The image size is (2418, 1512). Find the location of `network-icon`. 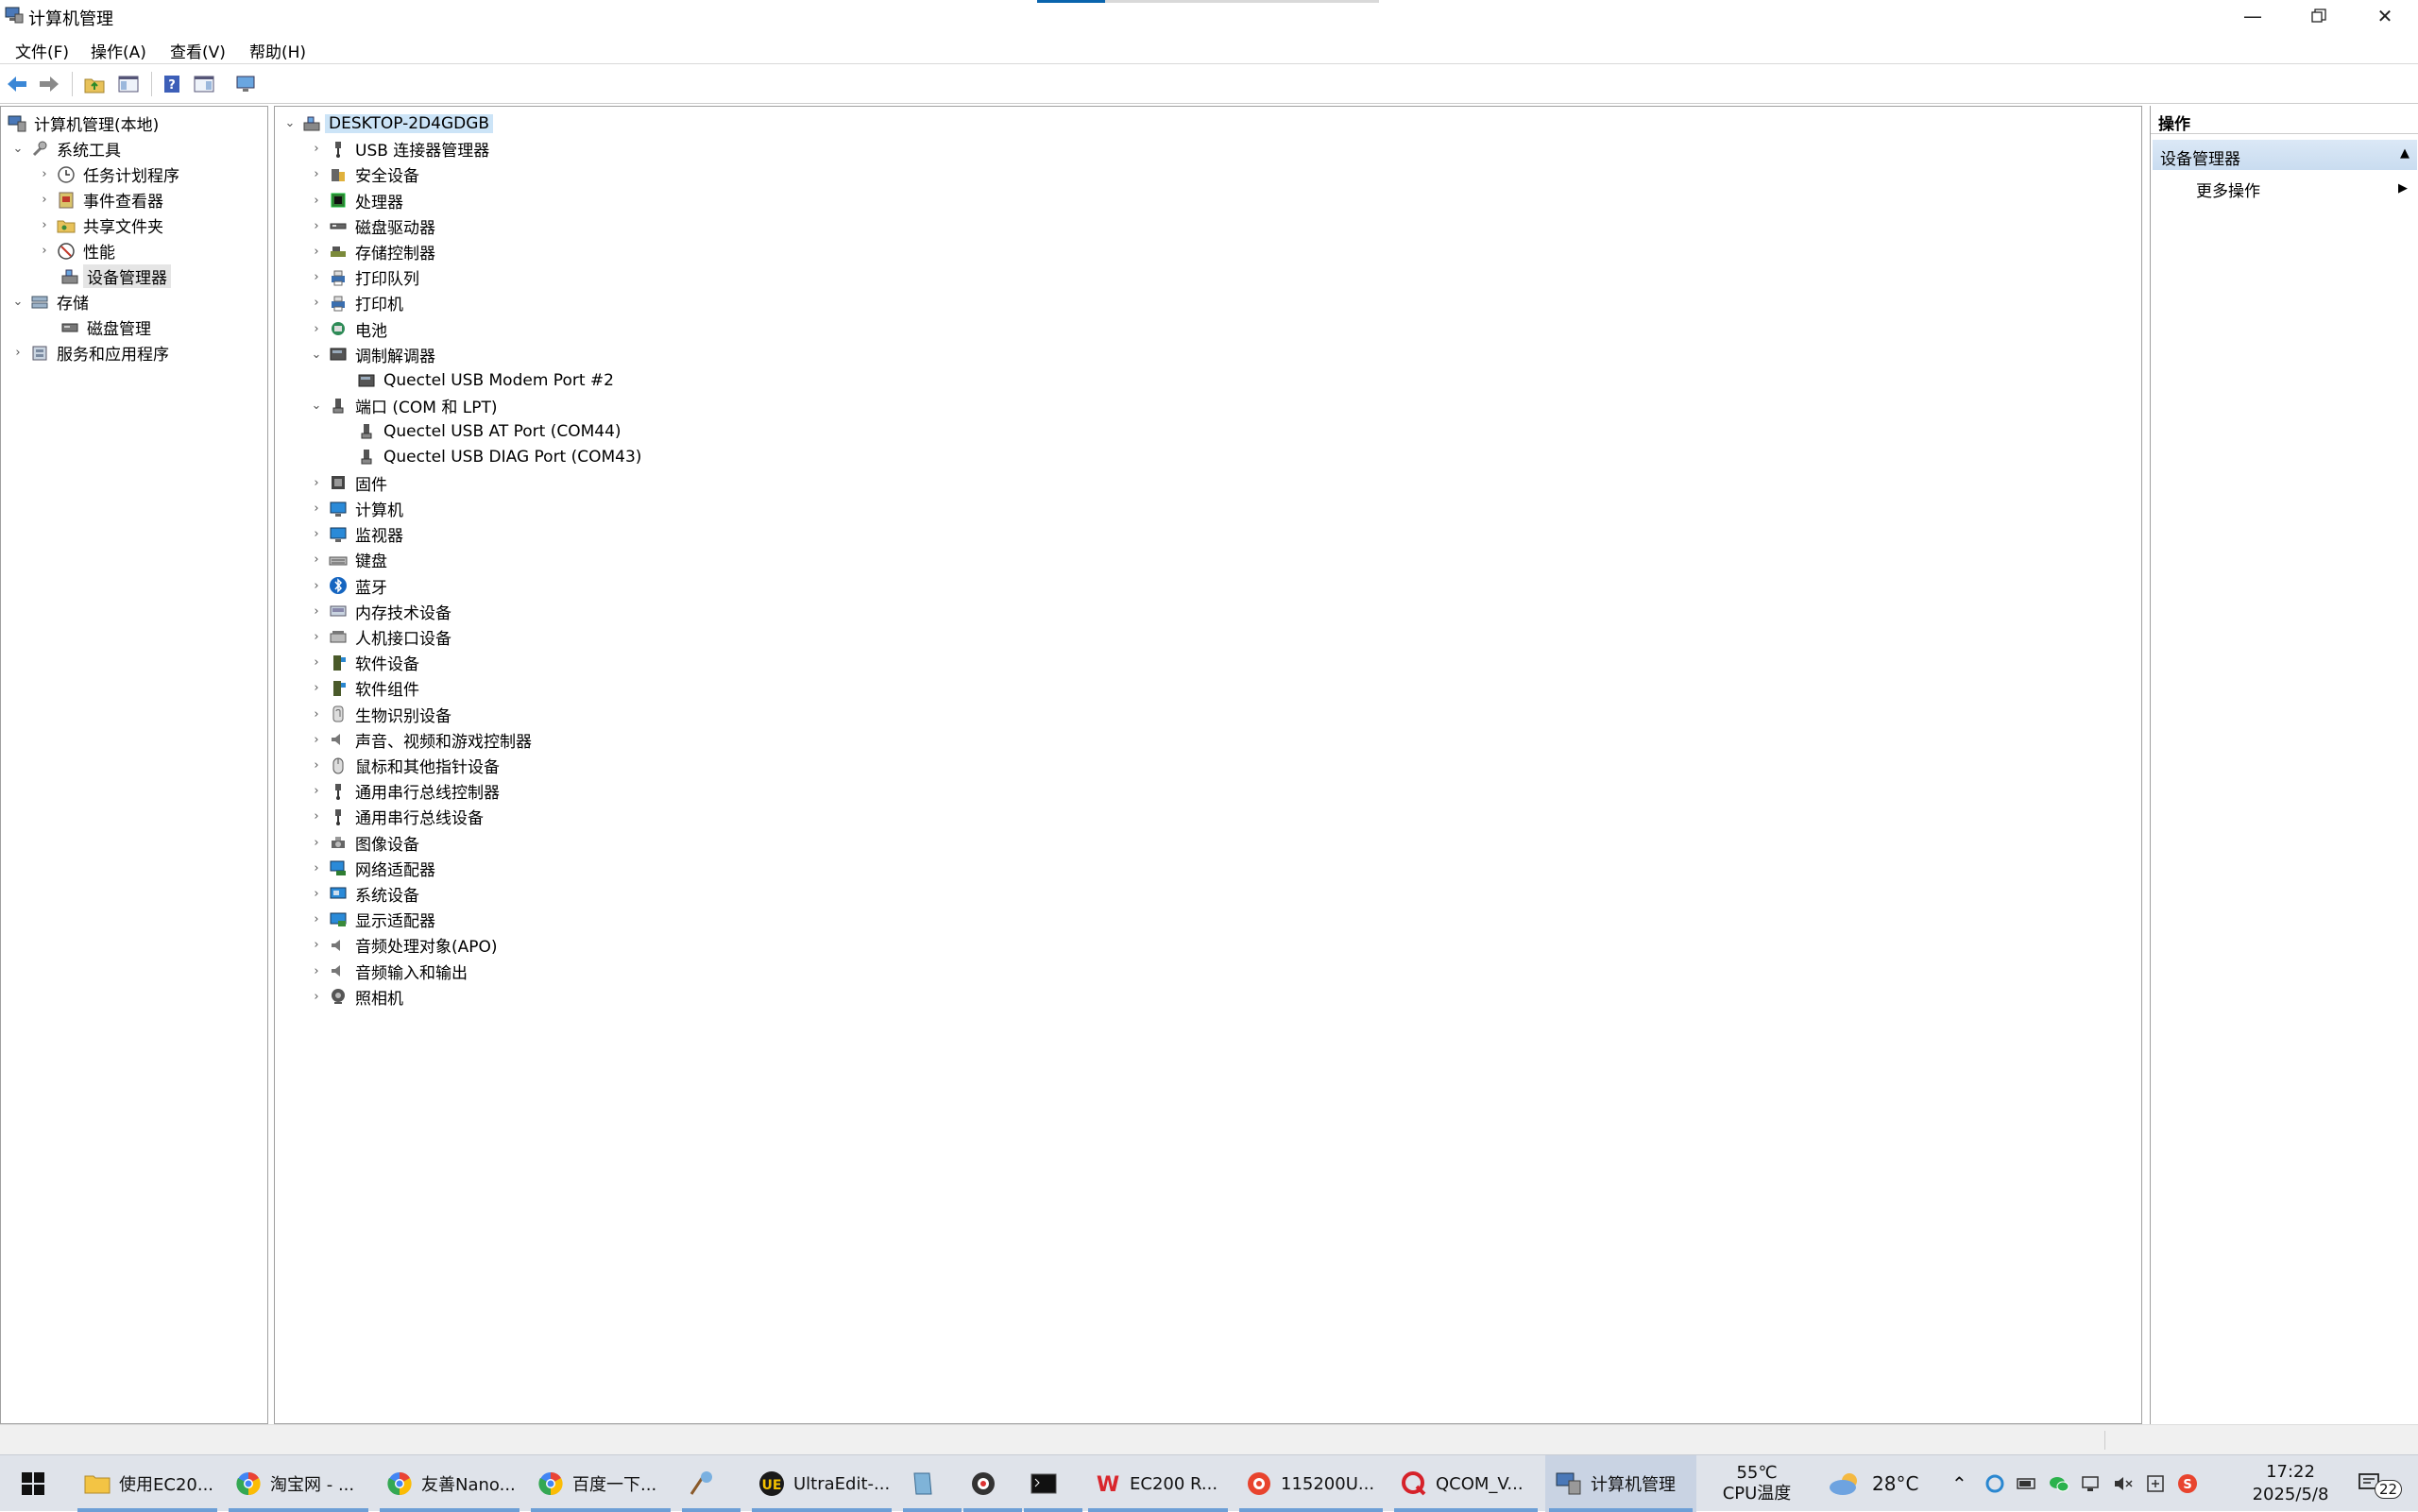

network-icon is located at coordinates (2091, 1483).